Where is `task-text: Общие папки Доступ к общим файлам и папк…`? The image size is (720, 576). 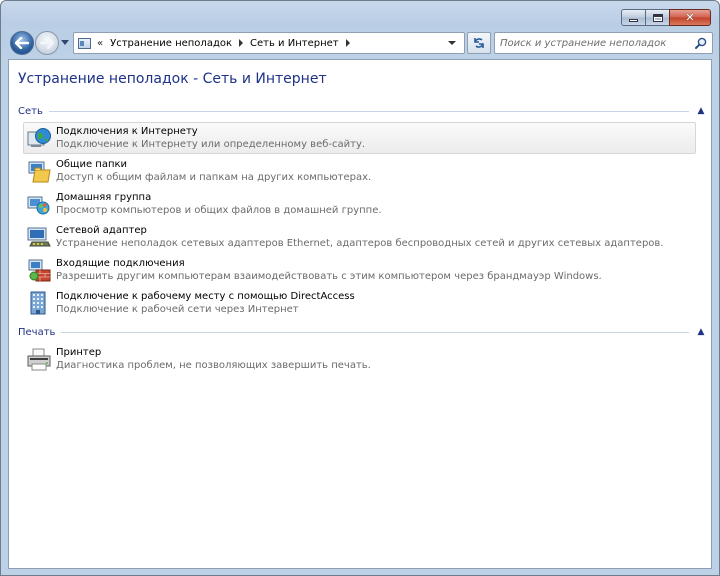
task-text: Общие папки Доступ к общим файлам и папк… is located at coordinates (213, 170).